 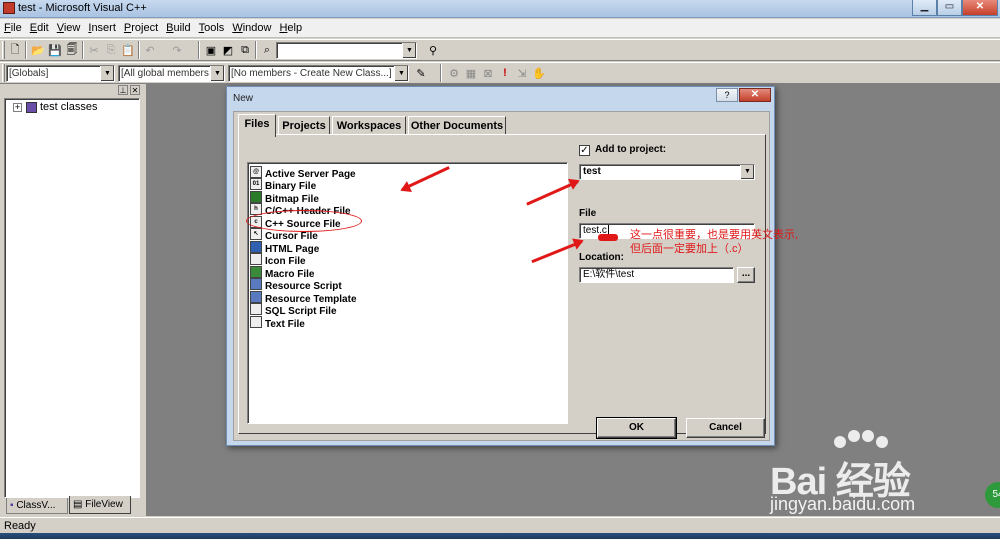 I want to click on classes-icon, so click(x=31, y=107).